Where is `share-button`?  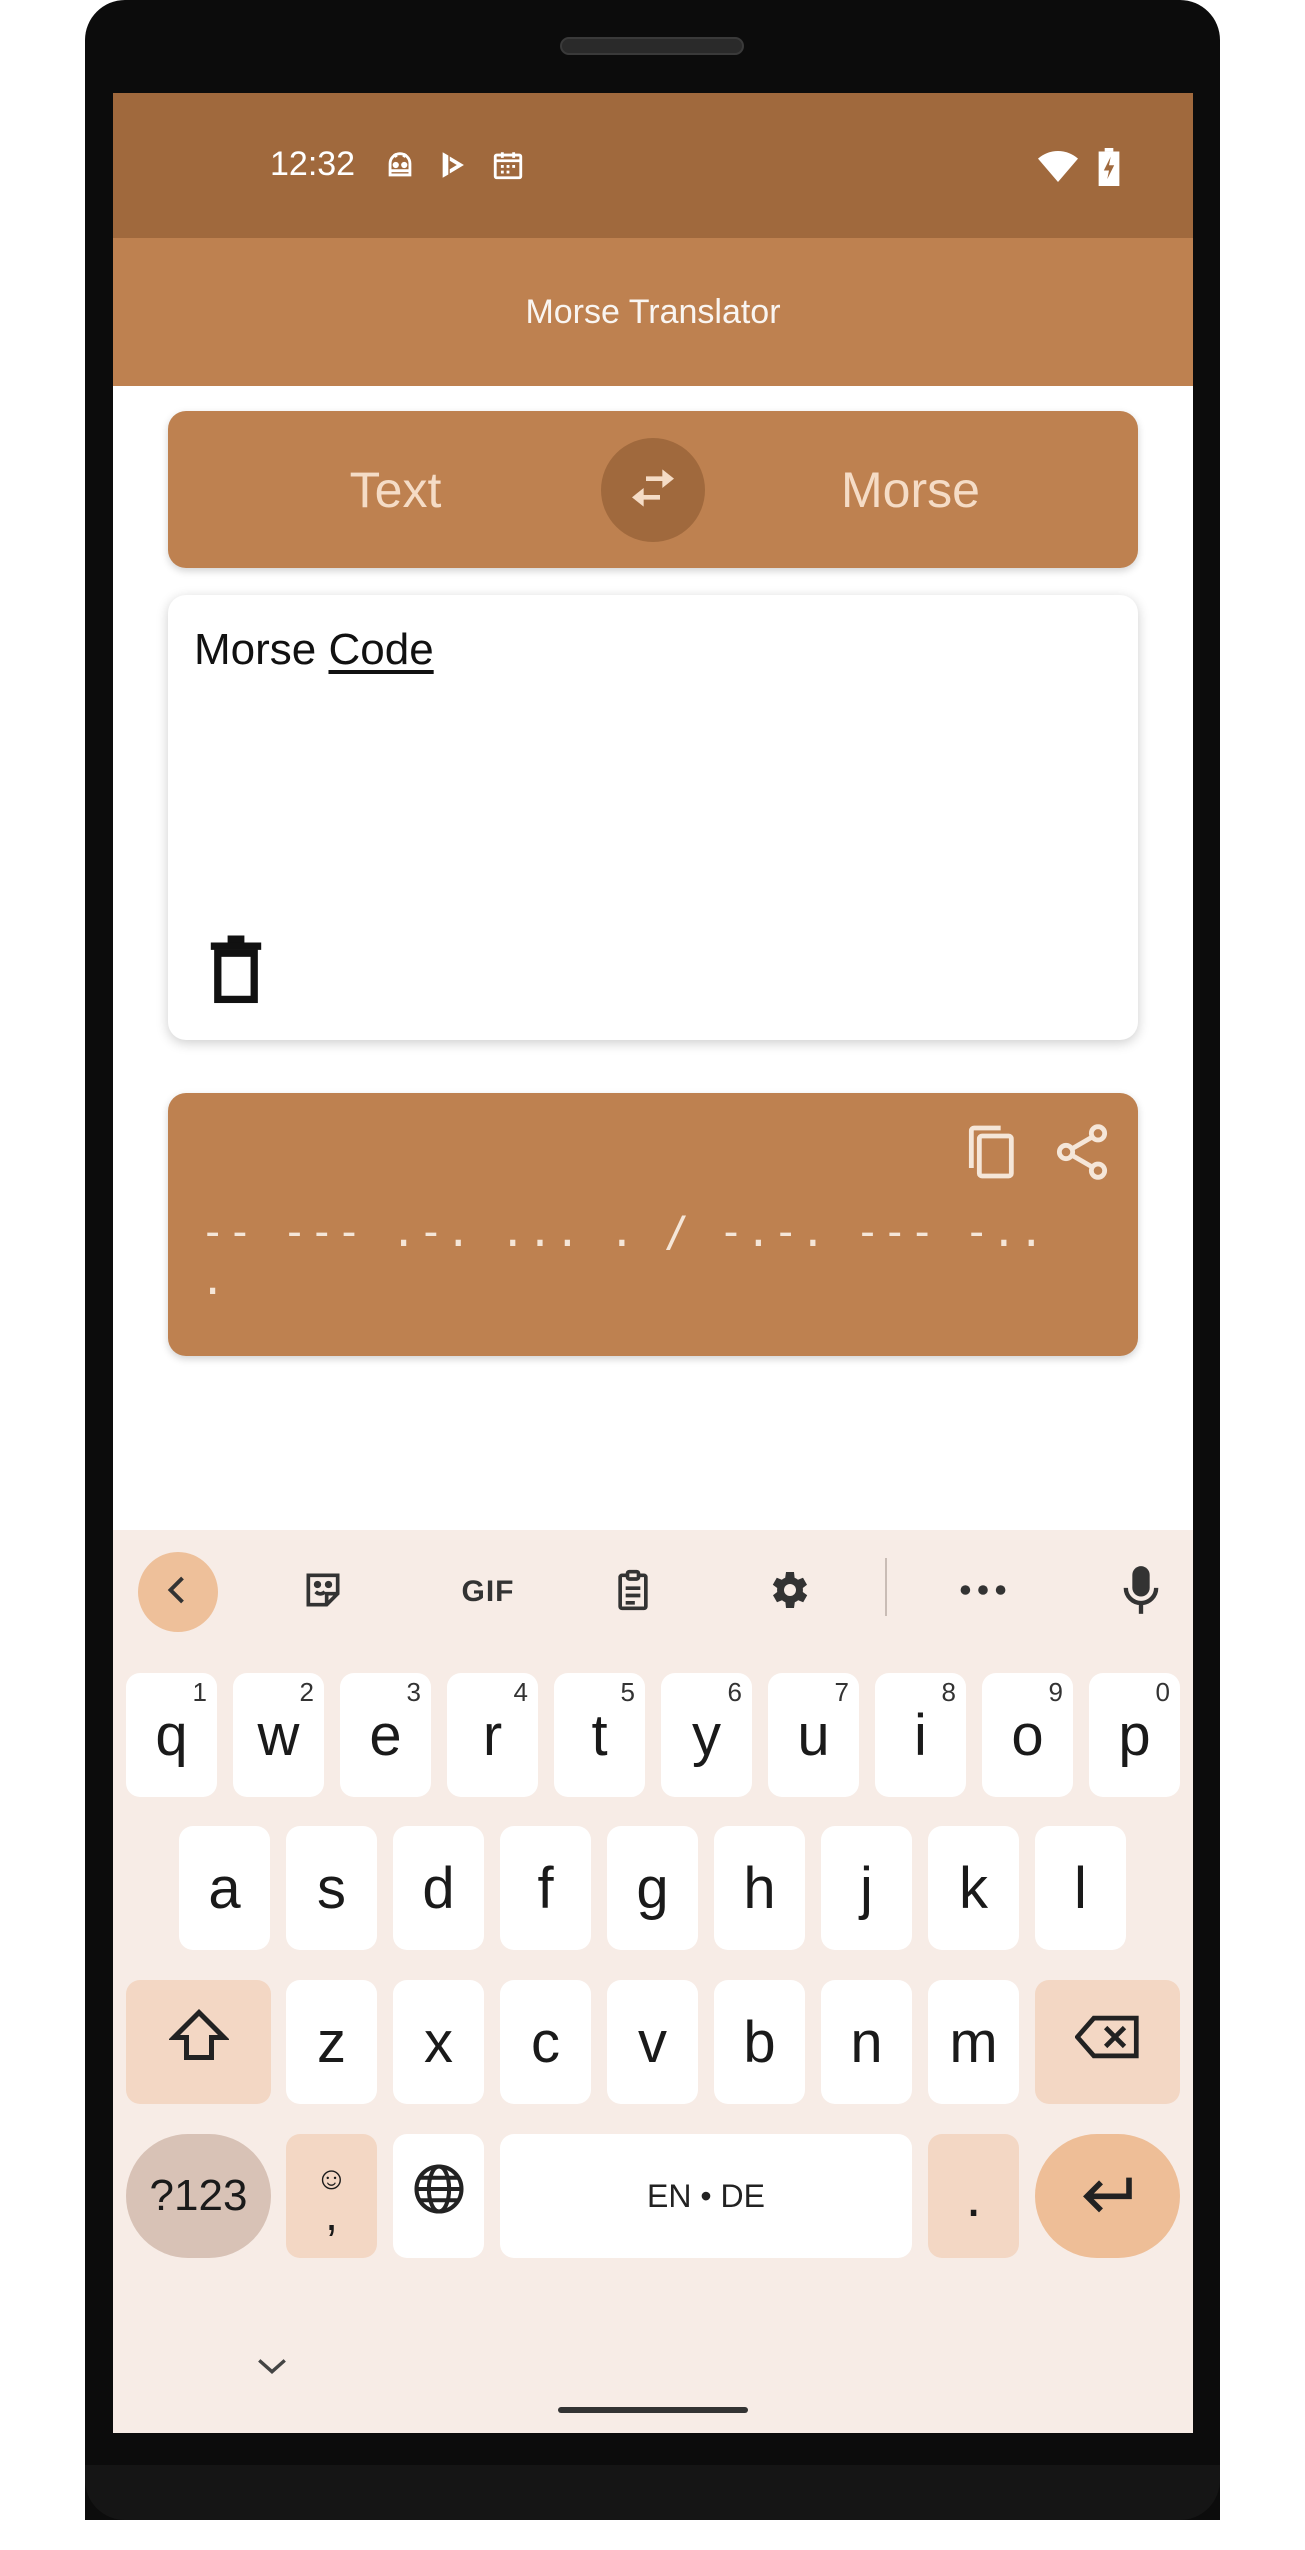 share-button is located at coordinates (1082, 1152).